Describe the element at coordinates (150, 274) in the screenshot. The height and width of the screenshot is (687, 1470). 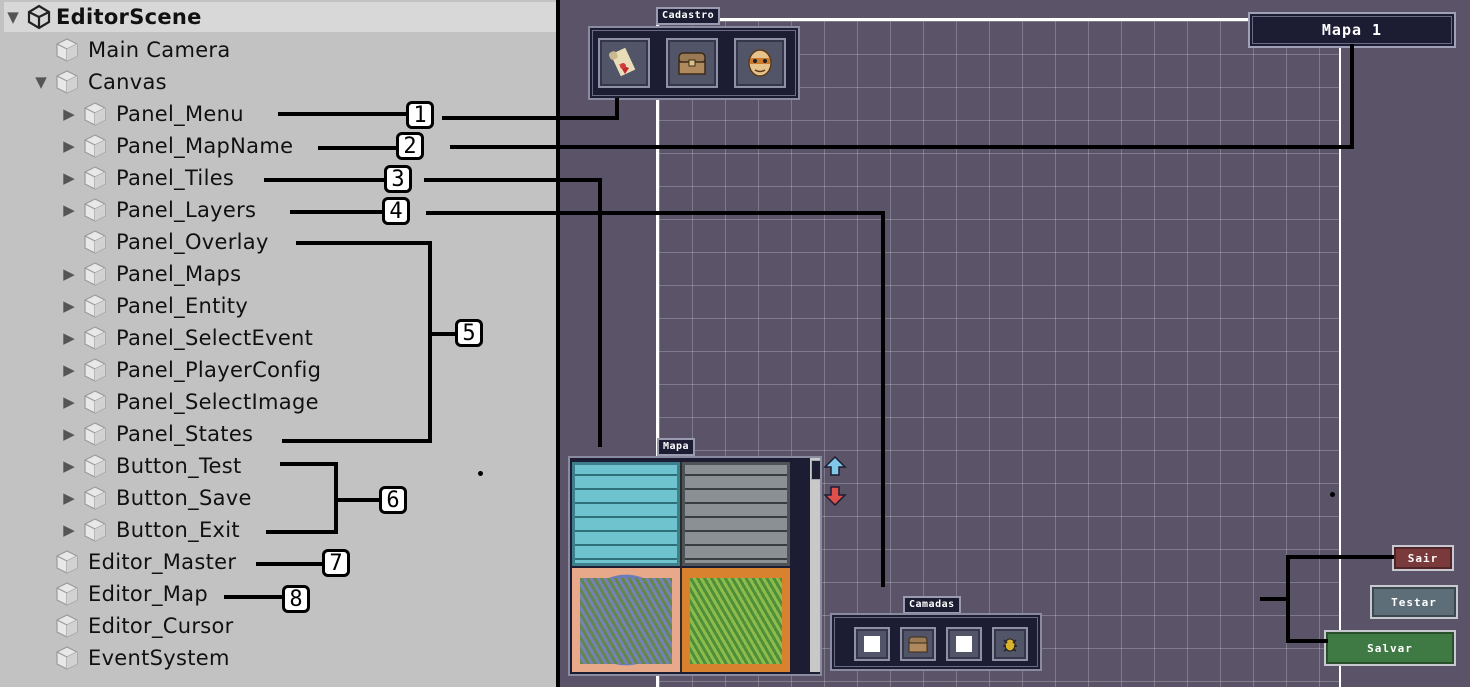
I see `hierarchy-item-panel-maps: ▶ Panel_Maps` at that location.